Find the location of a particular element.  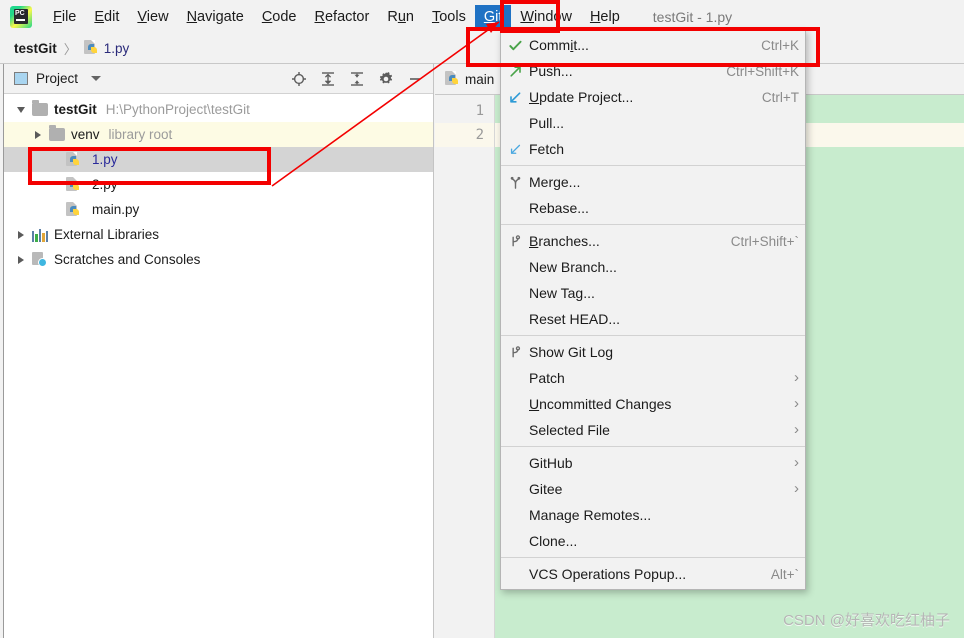

git-menu-item-fetch: Fetch is located at coordinates (653, 149).